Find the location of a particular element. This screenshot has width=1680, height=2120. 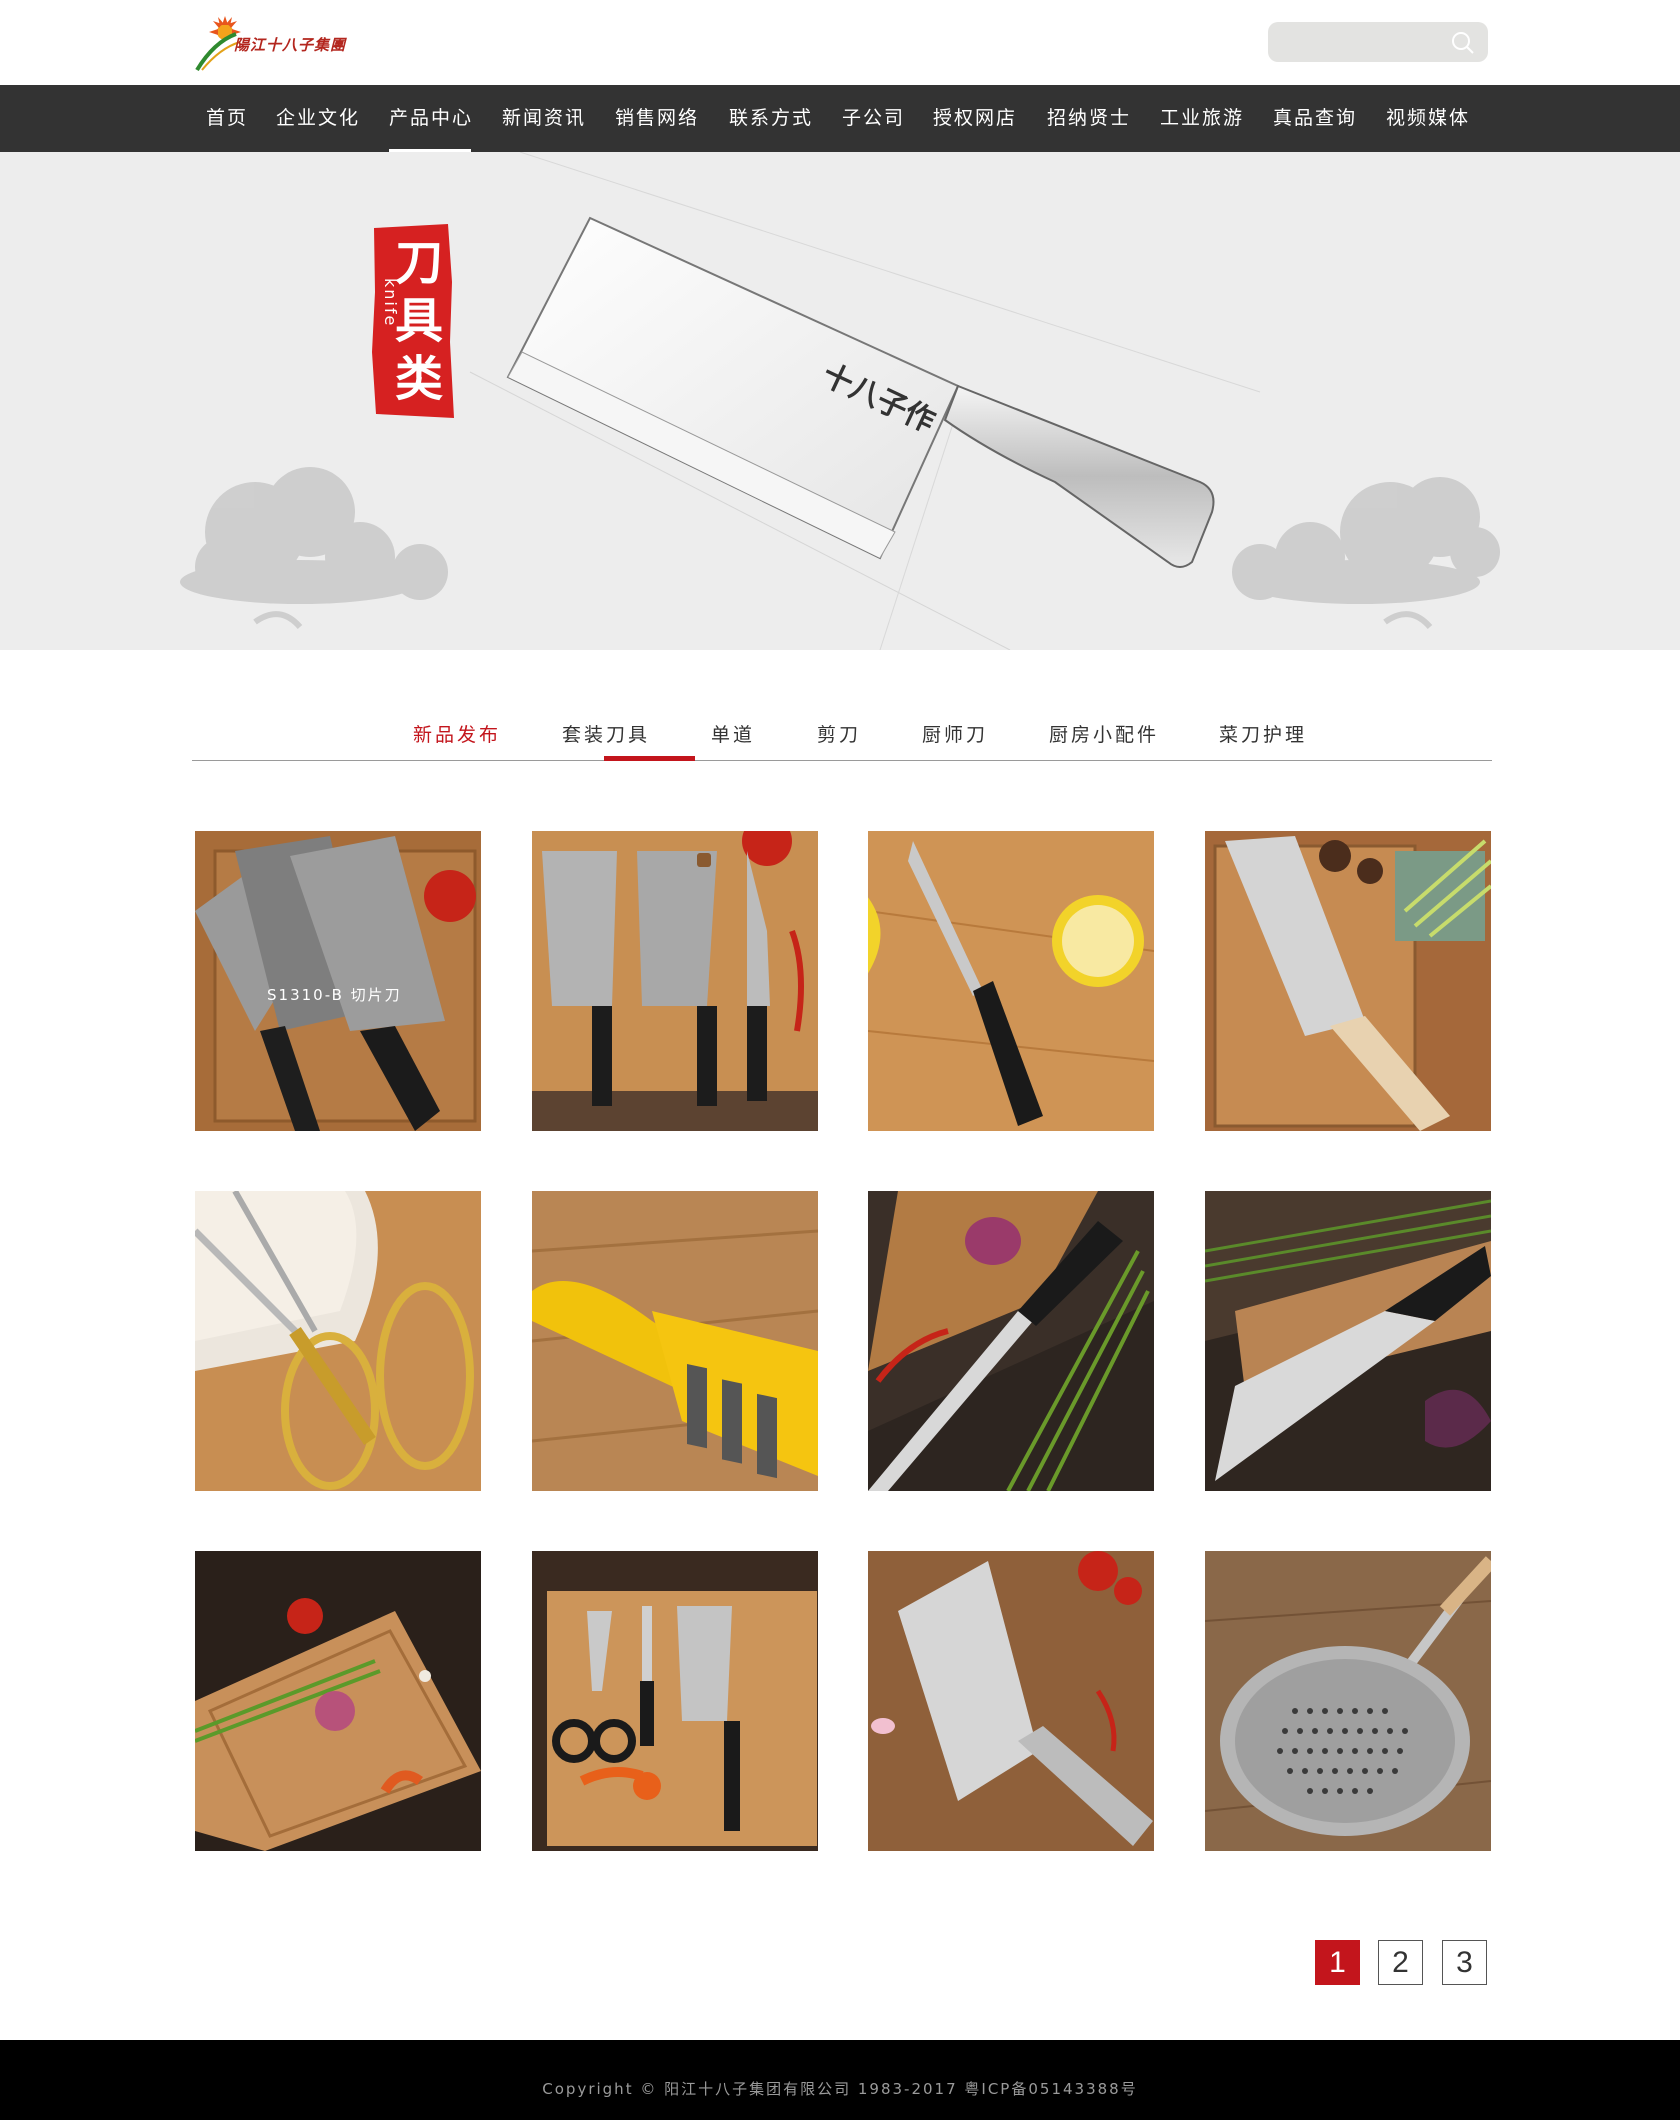

active-tab-indicator is located at coordinates (649, 758).